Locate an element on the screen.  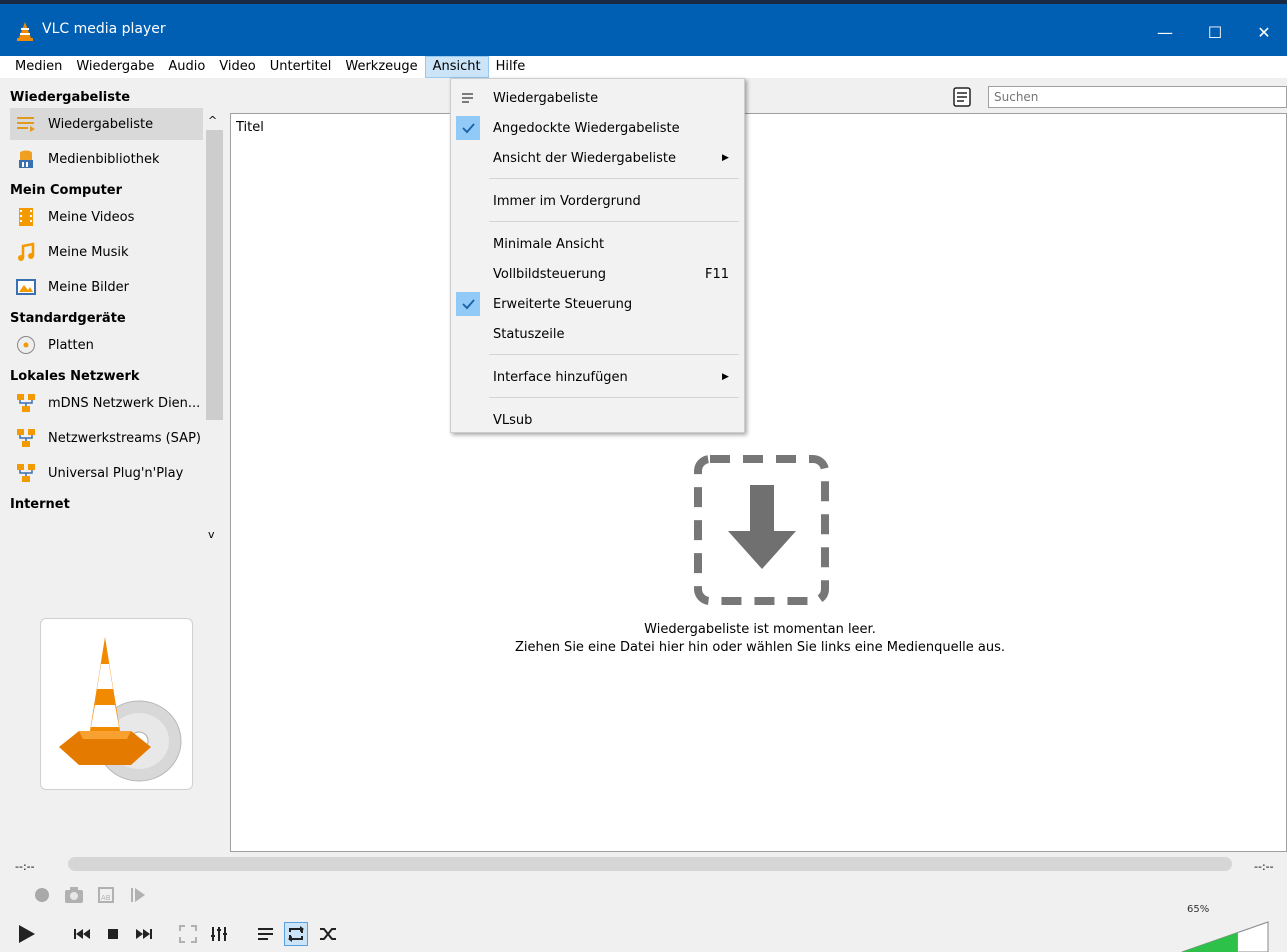
seek-slider is located at coordinates (650, 864).